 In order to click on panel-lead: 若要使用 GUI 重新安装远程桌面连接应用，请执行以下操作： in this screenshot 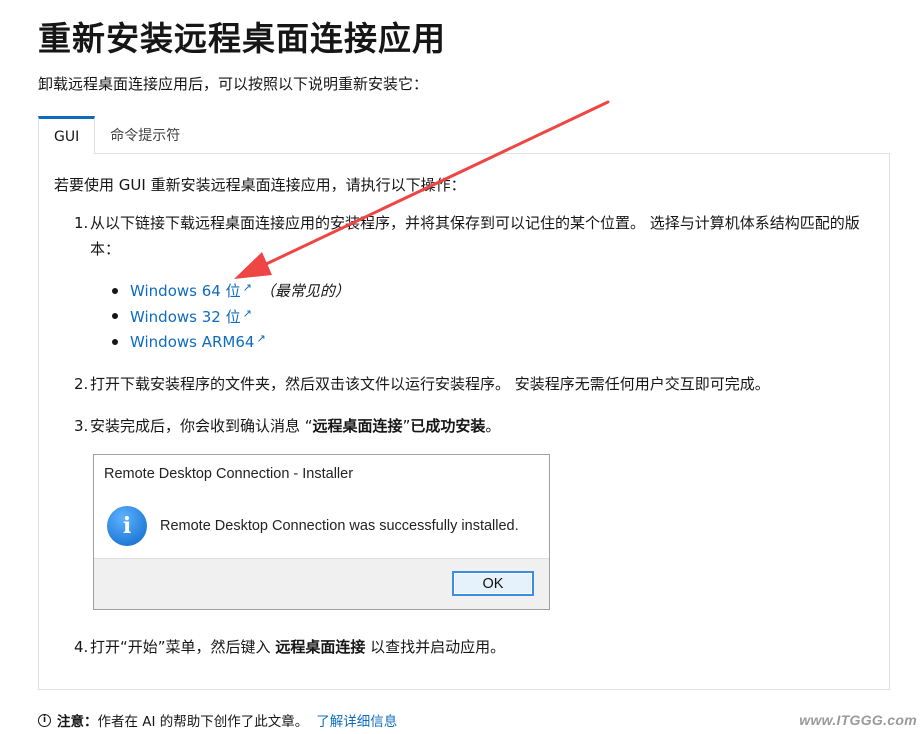, I will do `click(260, 185)`.